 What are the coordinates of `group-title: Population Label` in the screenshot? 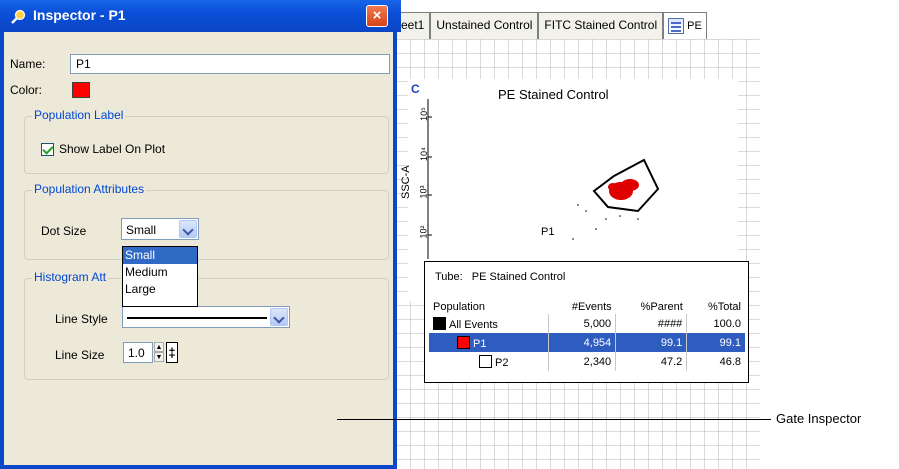 It's located at (79, 115).